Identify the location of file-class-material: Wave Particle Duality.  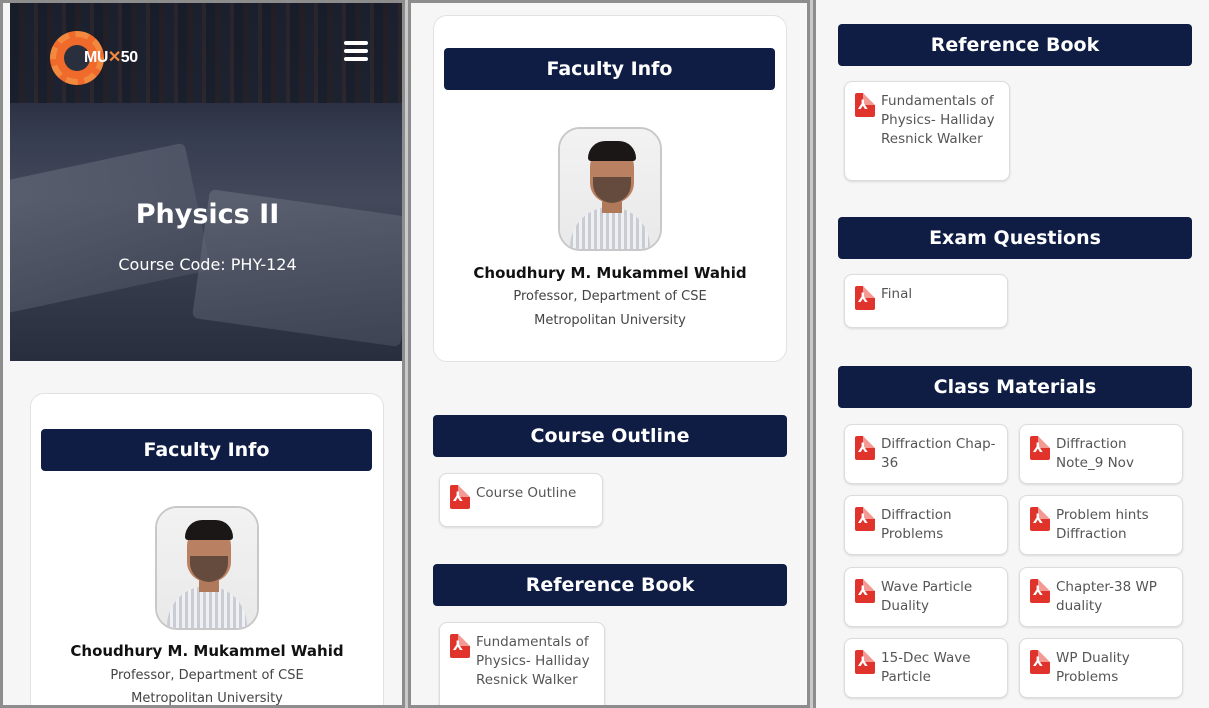
(926, 597).